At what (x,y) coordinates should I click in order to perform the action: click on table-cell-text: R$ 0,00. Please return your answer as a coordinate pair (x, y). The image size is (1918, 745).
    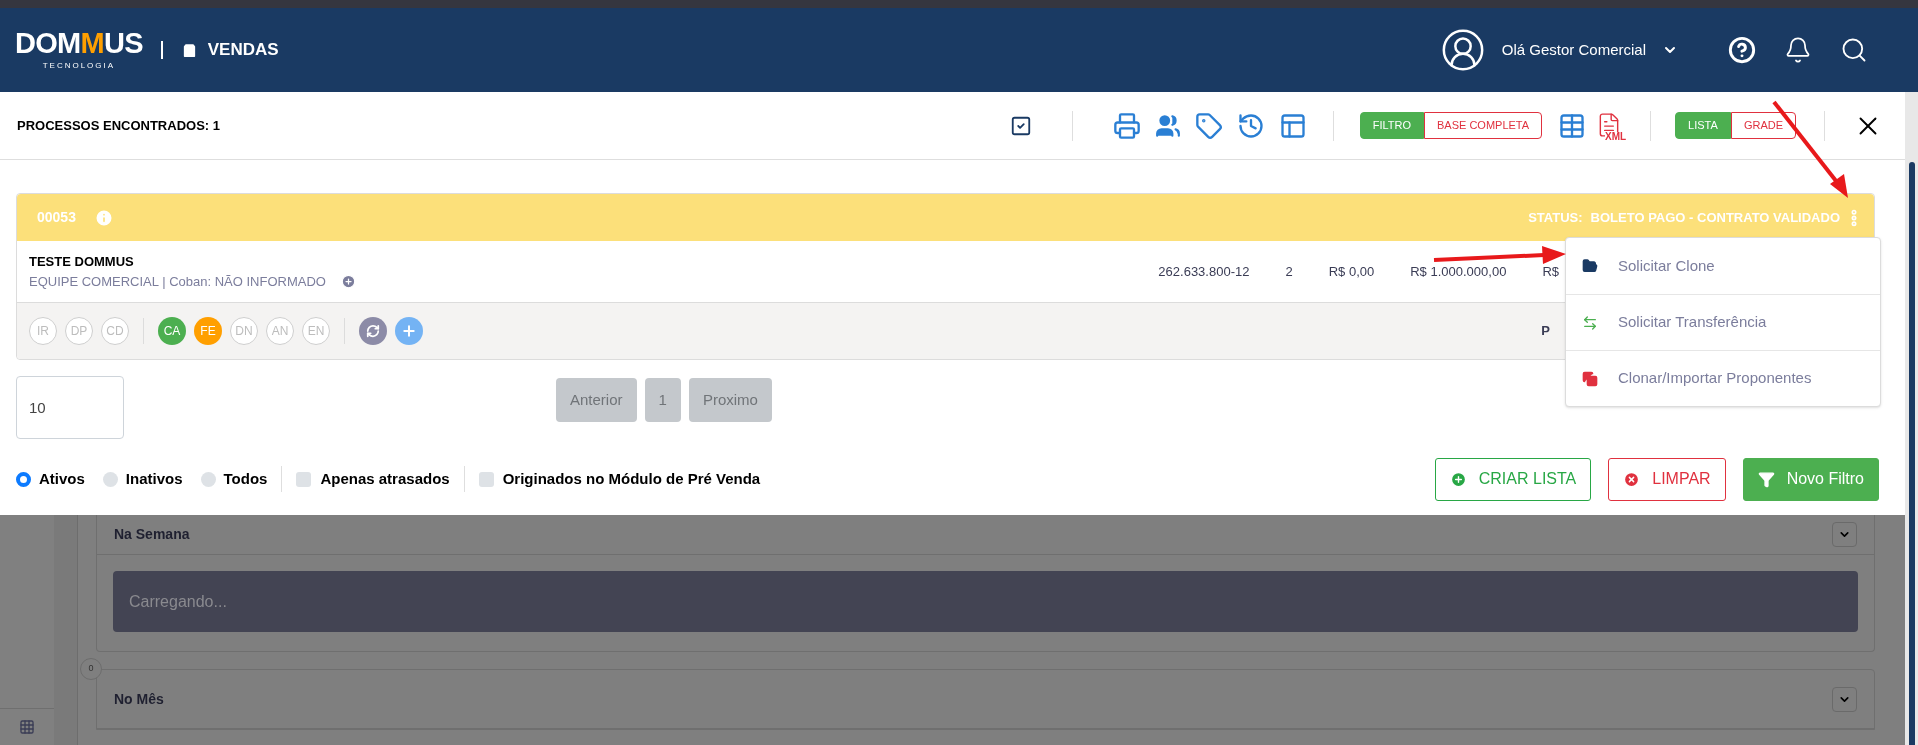
    Looking at the image, I should click on (1351, 271).